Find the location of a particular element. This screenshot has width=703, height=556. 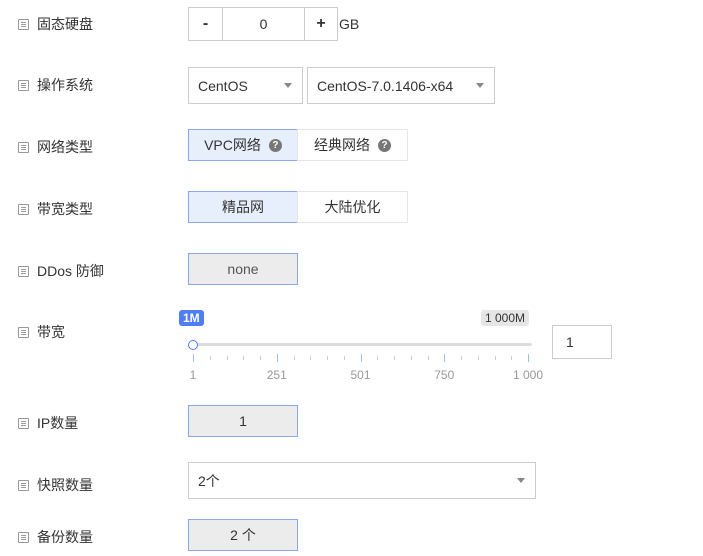

option-label: 经典网络 is located at coordinates (342, 145).